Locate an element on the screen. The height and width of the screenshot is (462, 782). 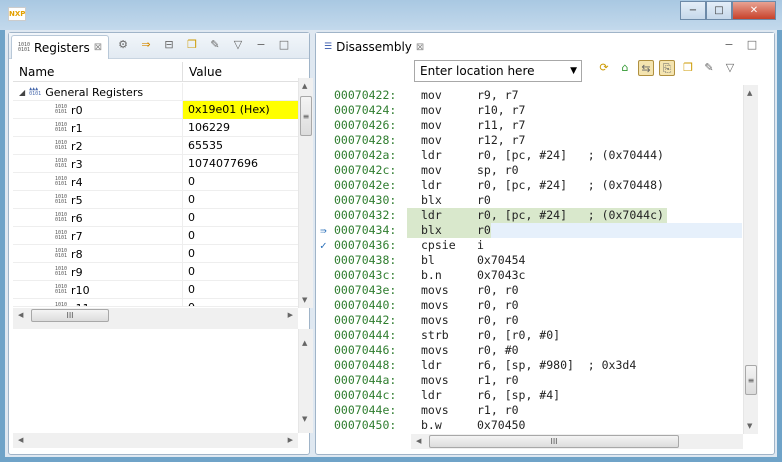
address: 00070450: is located at coordinates (365, 425).